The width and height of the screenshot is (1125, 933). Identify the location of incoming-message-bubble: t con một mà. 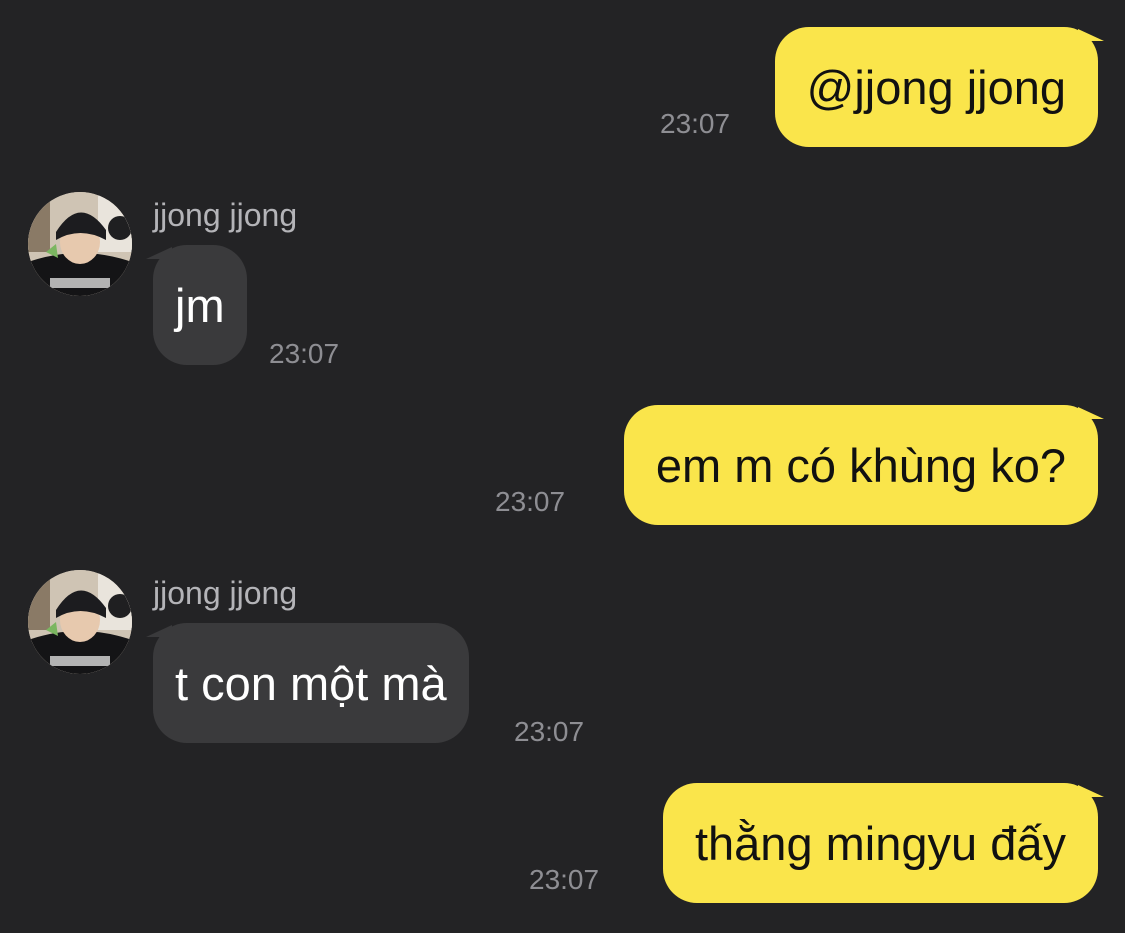
(307, 683).